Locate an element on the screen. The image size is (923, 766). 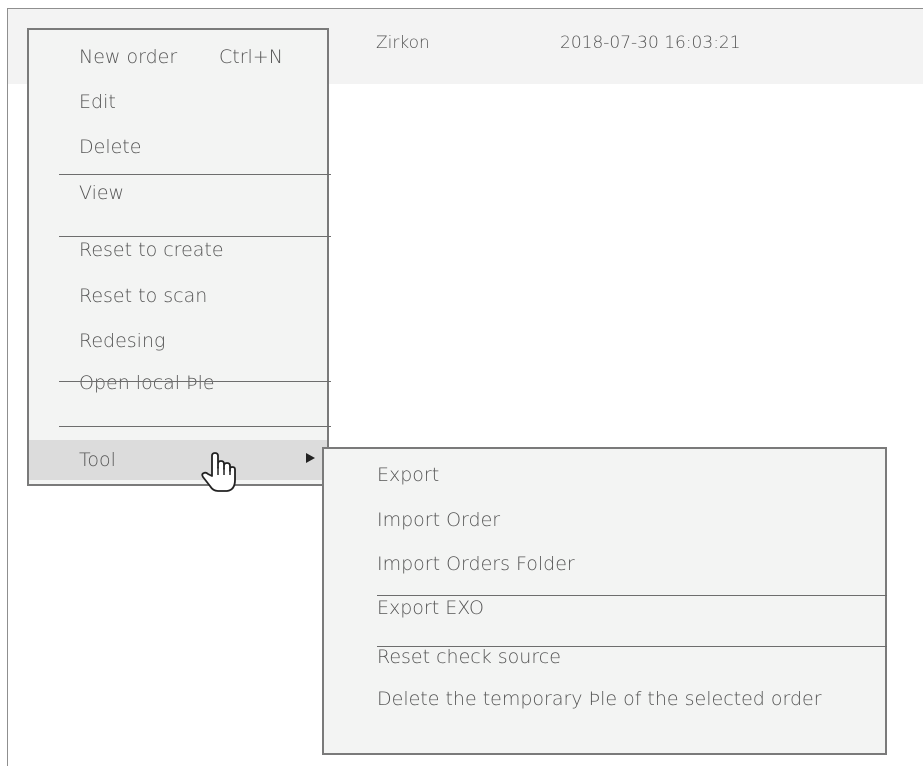
submenu-item-label: Import Orders Folder is located at coordinates (476, 564).